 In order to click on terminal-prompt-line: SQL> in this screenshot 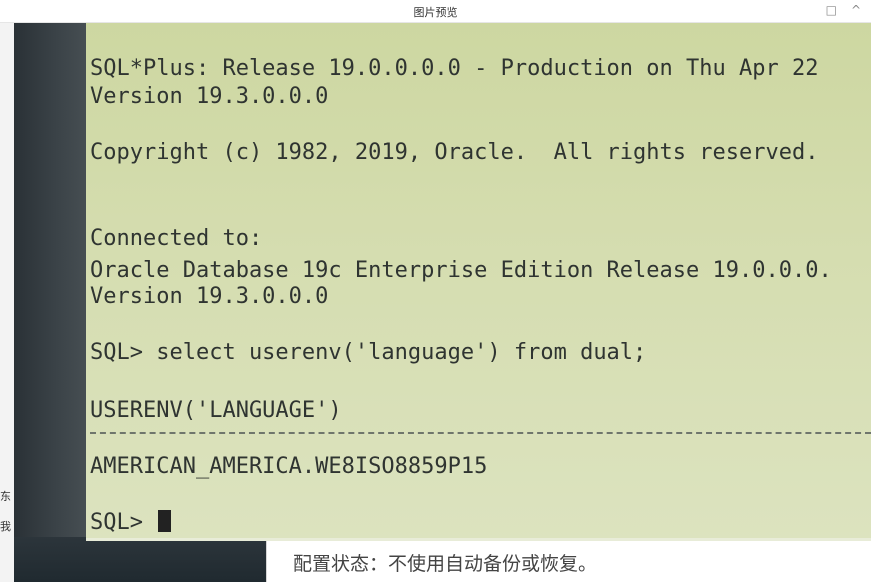, I will do `click(131, 523)`.